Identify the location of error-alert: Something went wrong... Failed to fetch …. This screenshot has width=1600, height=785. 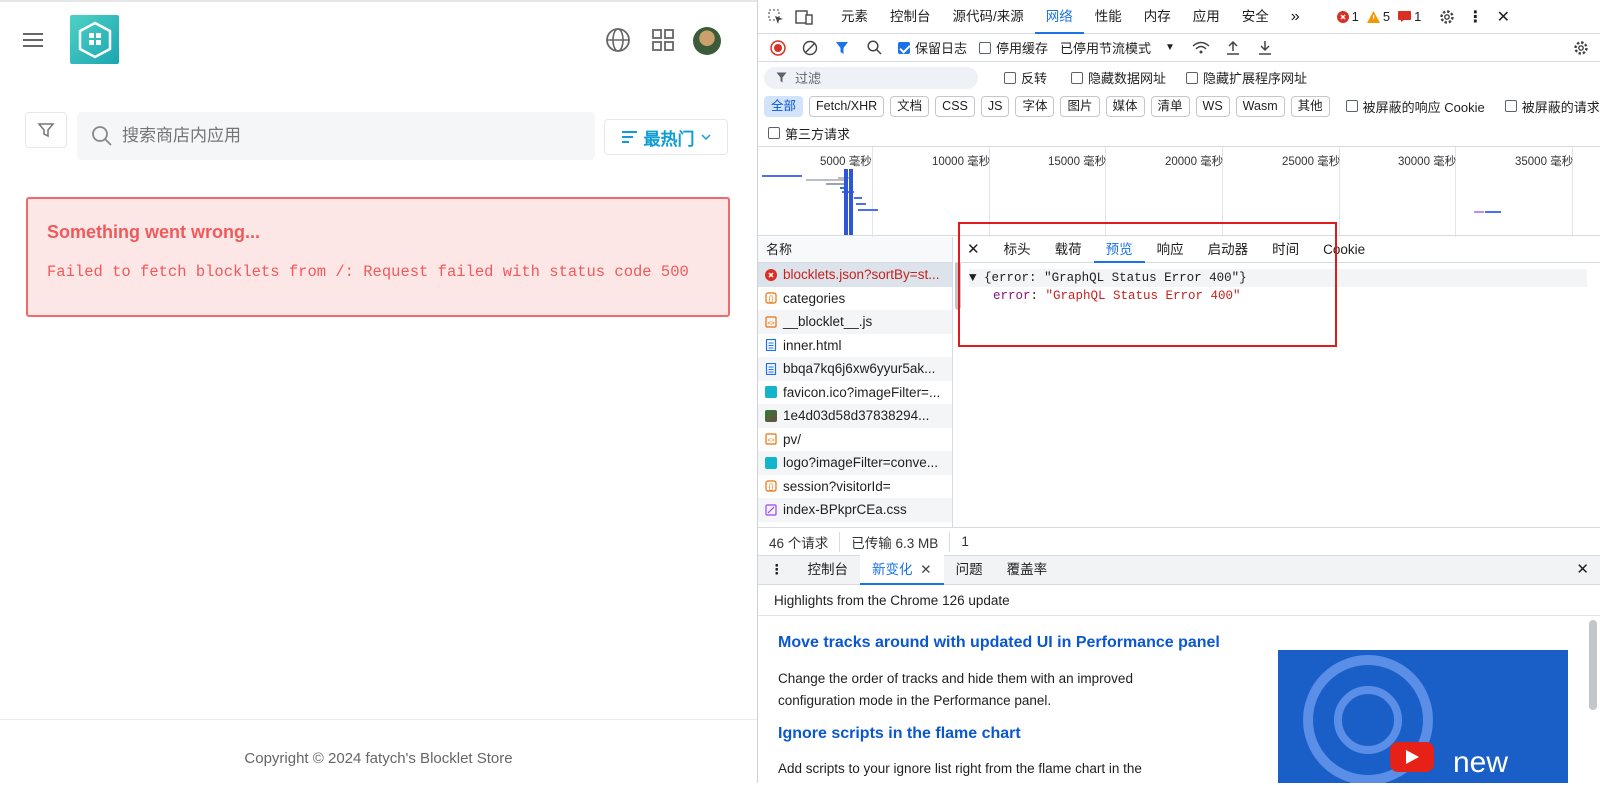
(378, 257).